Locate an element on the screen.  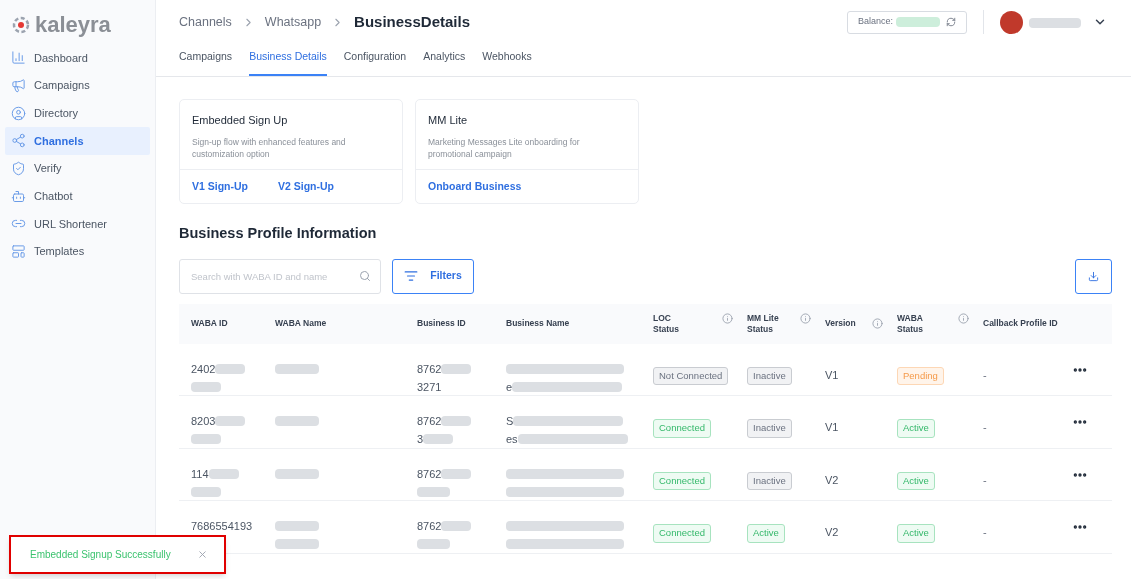
sidebar-item: Templates is located at coordinates (77, 251).